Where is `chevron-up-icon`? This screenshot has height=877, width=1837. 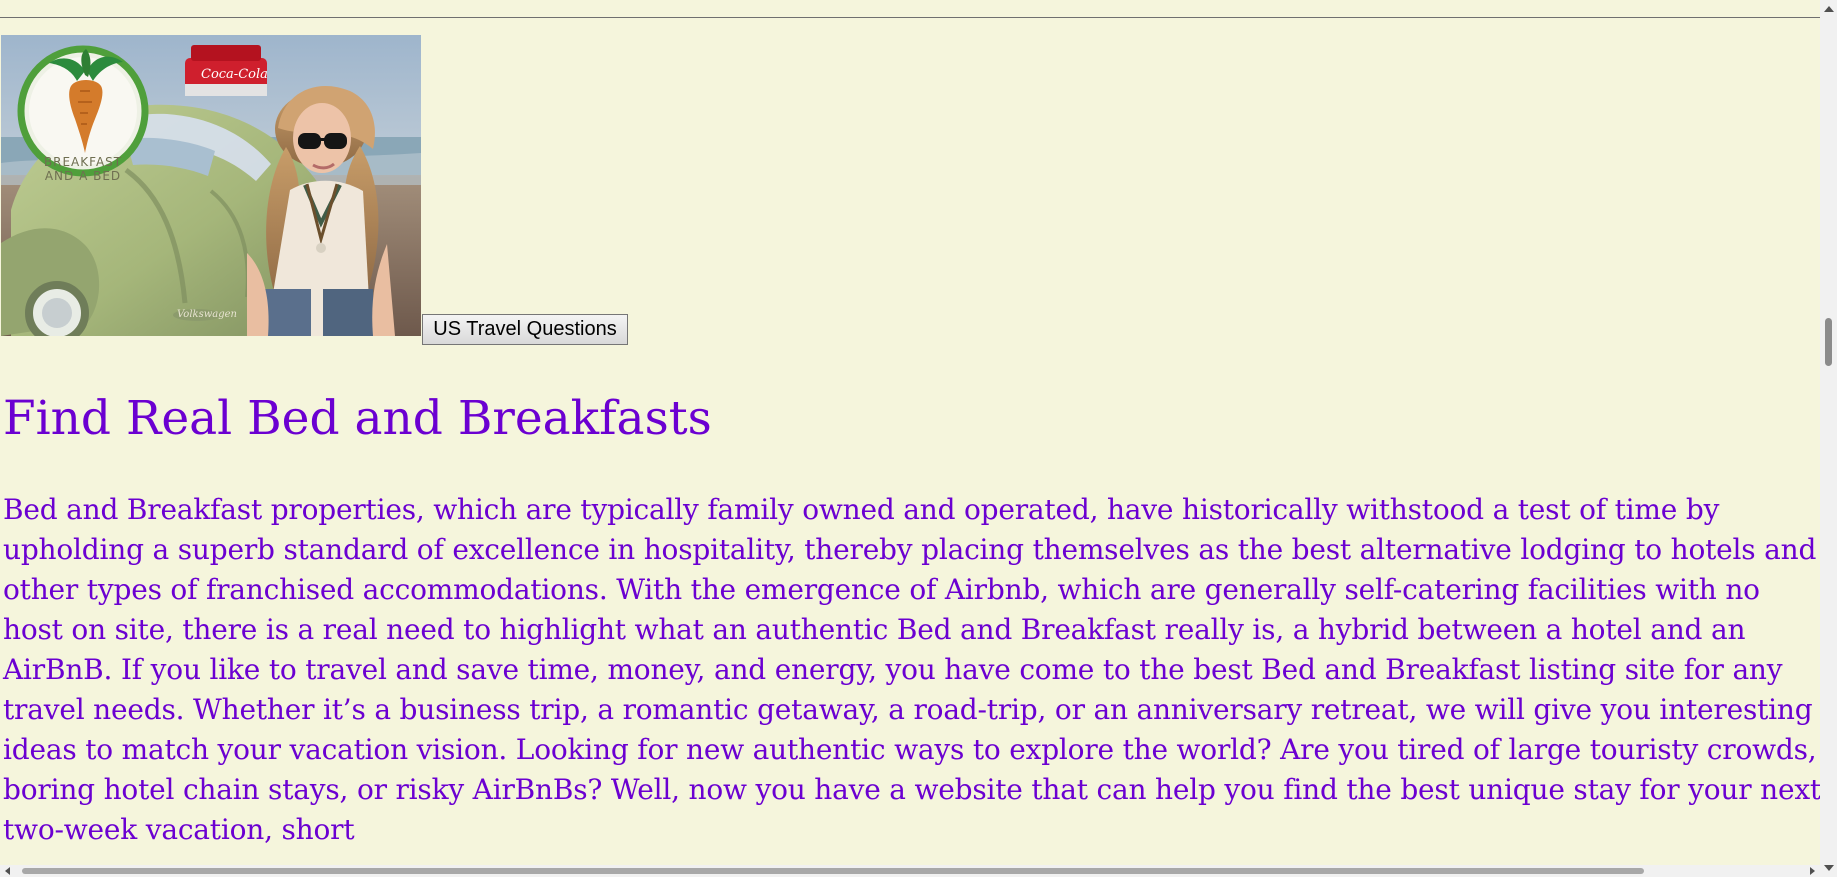 chevron-up-icon is located at coordinates (1829, 9).